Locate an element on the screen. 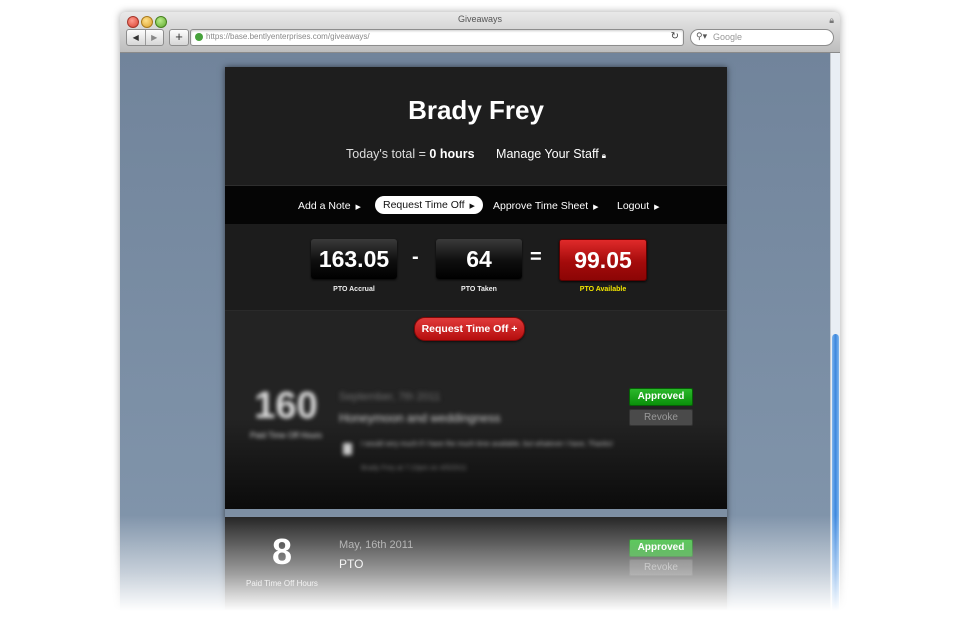 This screenshot has height=643, width=960. today-total-value: 0 hours is located at coordinates (452, 154).